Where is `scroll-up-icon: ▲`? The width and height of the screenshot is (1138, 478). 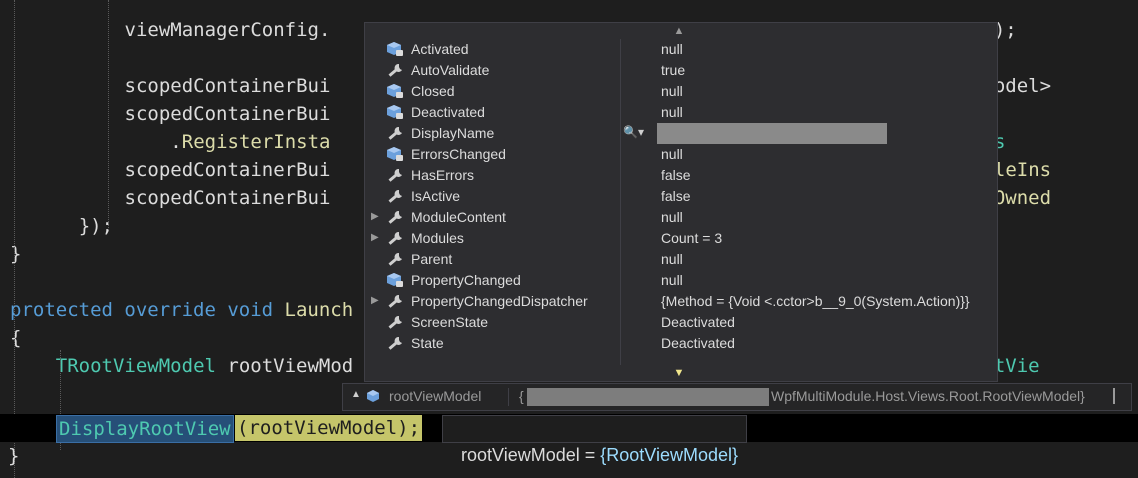
scroll-up-icon: ▲ is located at coordinates (679, 31).